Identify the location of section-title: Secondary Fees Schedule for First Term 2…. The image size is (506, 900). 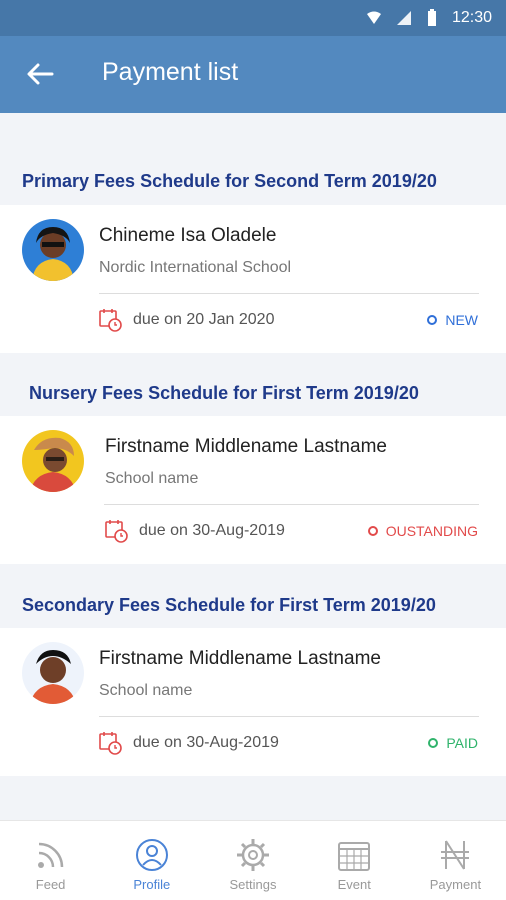
(229, 604).